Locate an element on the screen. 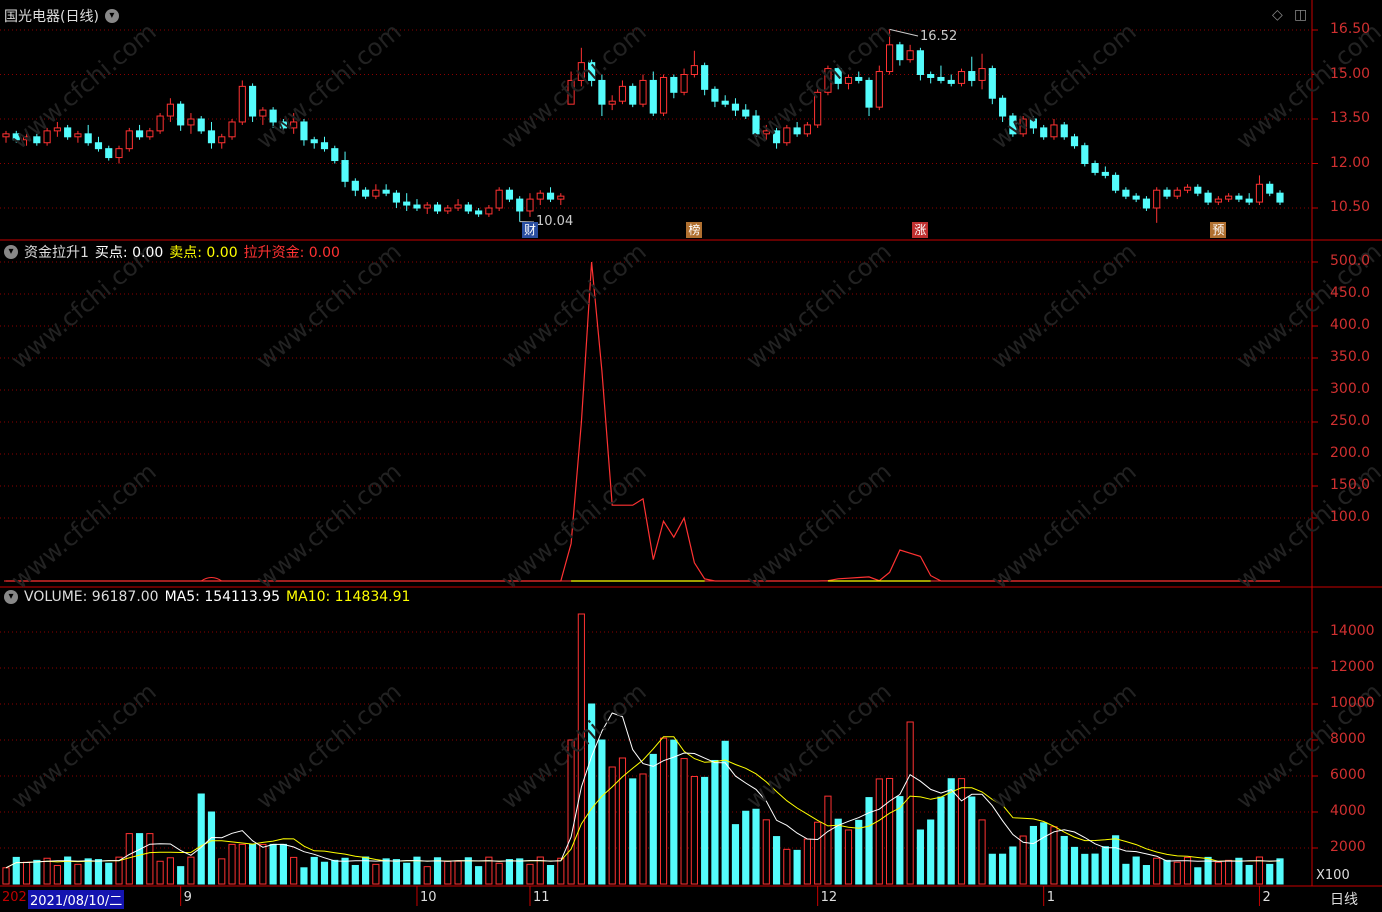  funds-tick-label: 200.0 is located at coordinates (1350, 453).